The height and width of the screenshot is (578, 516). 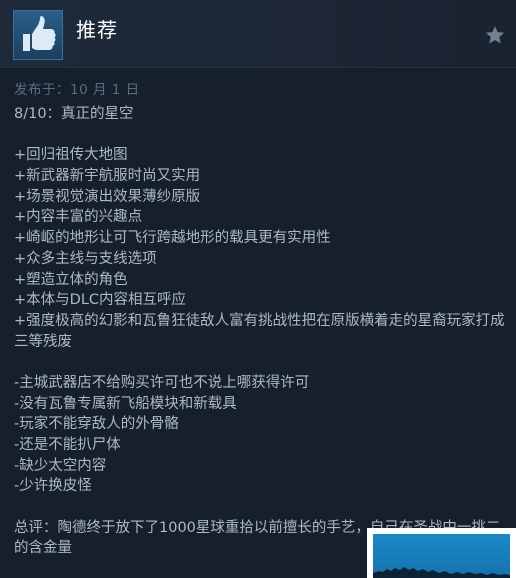 I want to click on pro-item: +内容丰富的兴趣点, so click(x=78, y=217).